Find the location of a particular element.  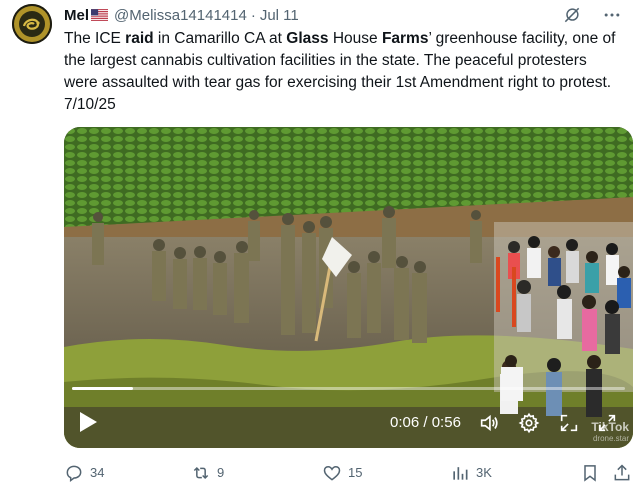

tweet-text-seg4: Glass is located at coordinates (307, 38).